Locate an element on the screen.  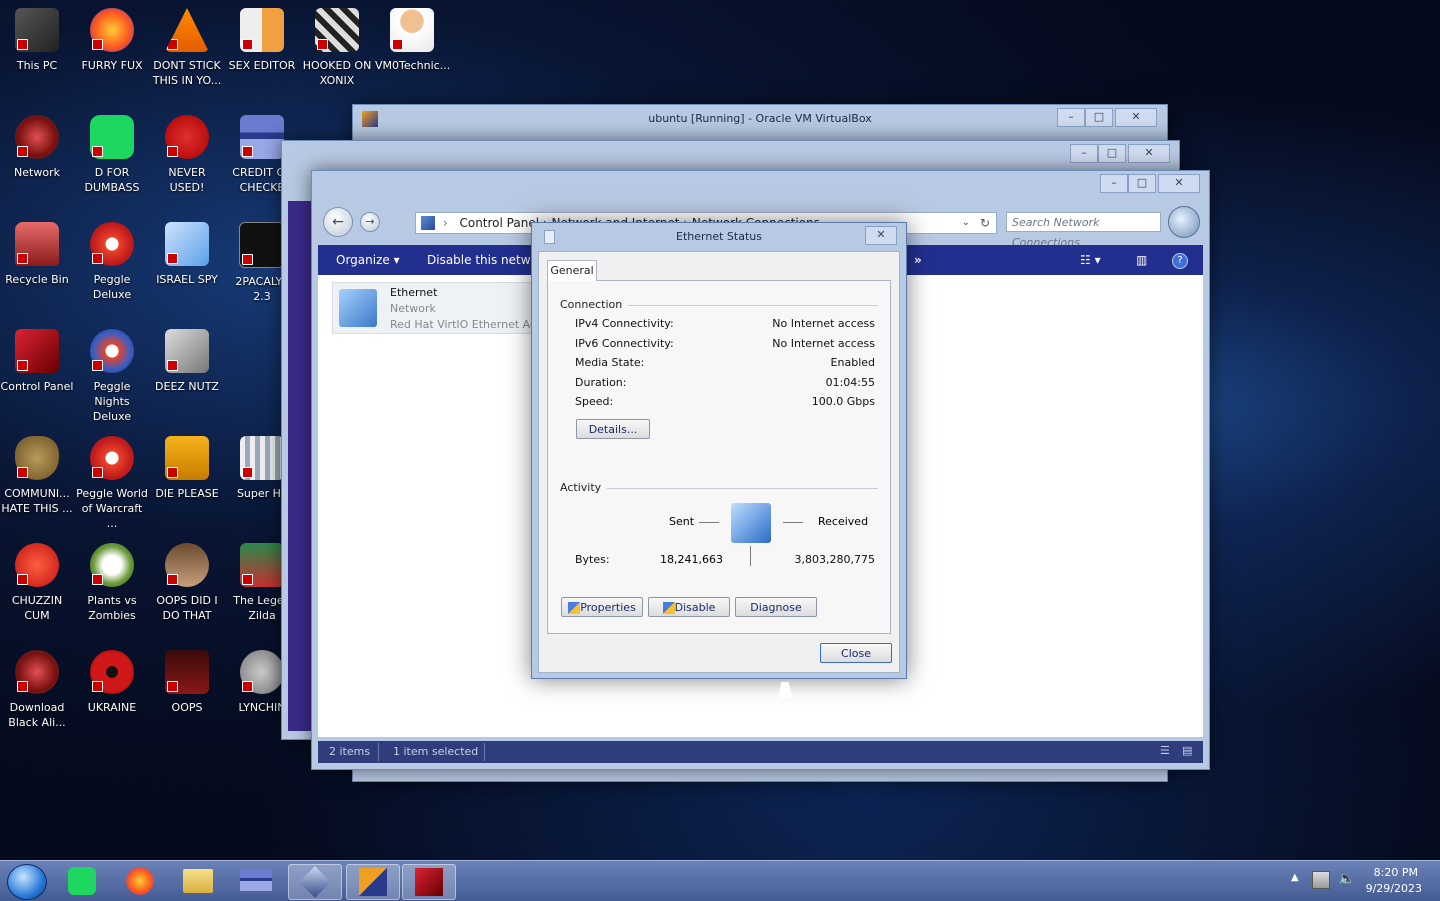
network-adapter-icon is located at coordinates (358, 308).